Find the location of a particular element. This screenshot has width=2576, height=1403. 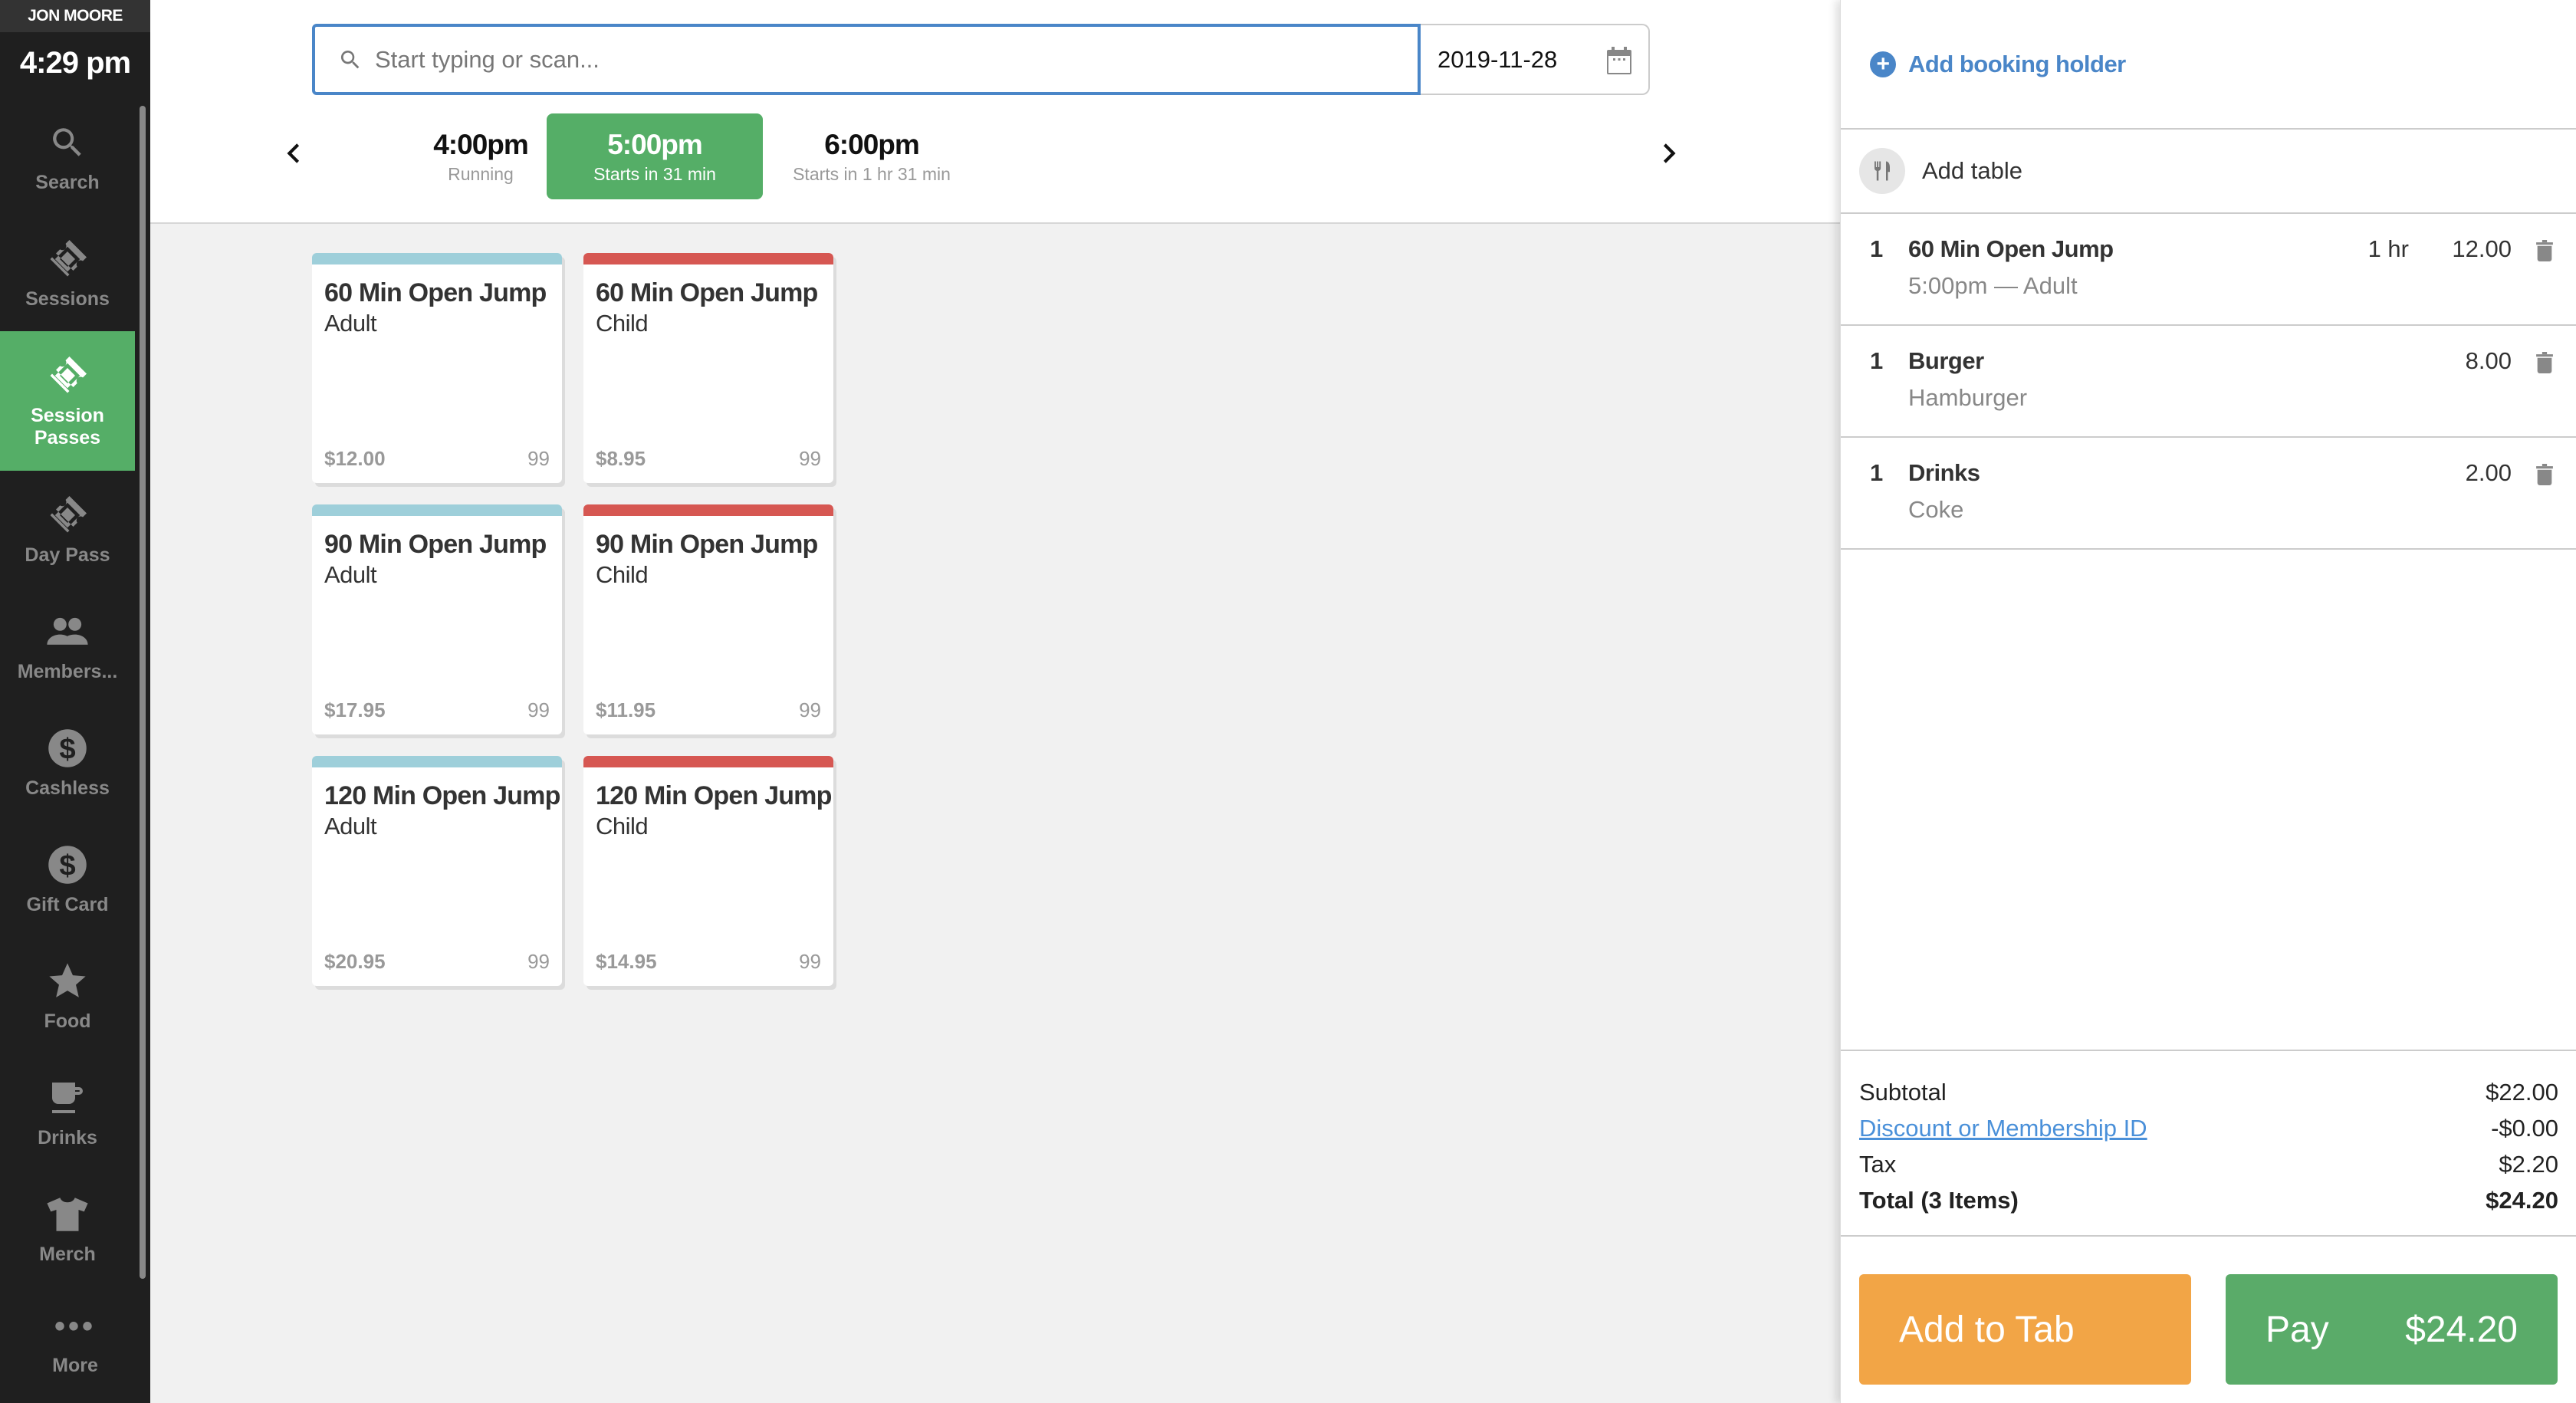

sidebar-item-food: Food is located at coordinates (67, 995).